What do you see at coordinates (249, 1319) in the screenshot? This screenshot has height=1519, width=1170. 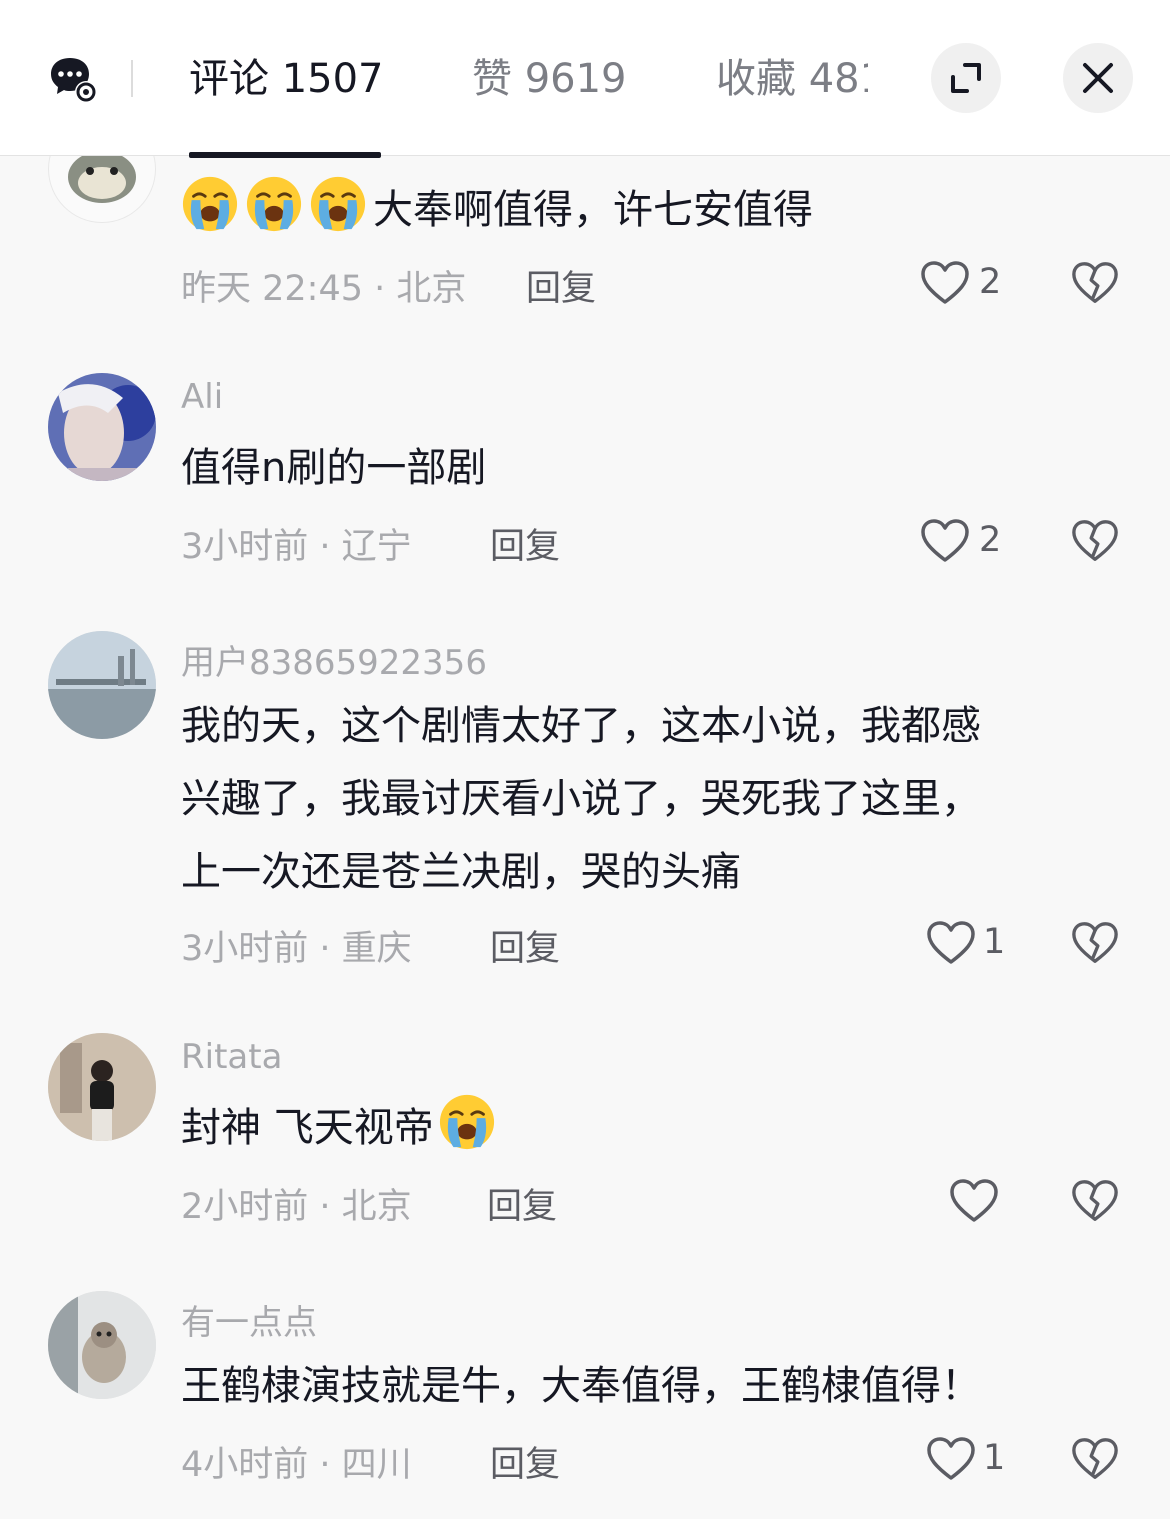 I see `username: 有一点点` at bounding box center [249, 1319].